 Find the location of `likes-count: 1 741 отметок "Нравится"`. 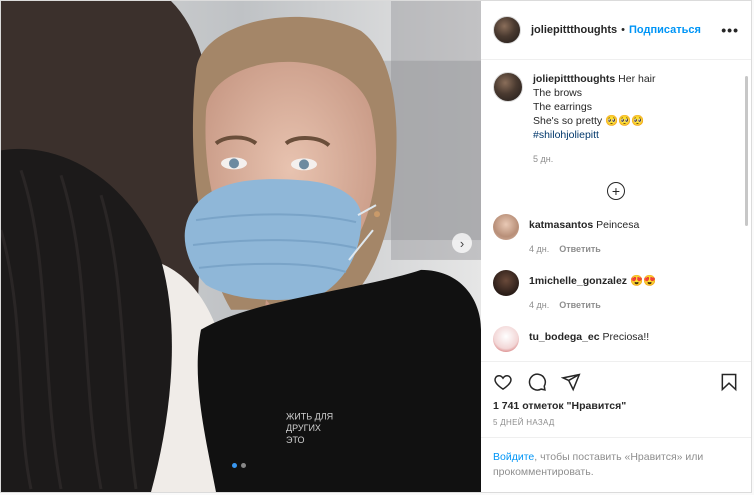

likes-count: 1 741 отметок "Нравится" is located at coordinates (616, 406).